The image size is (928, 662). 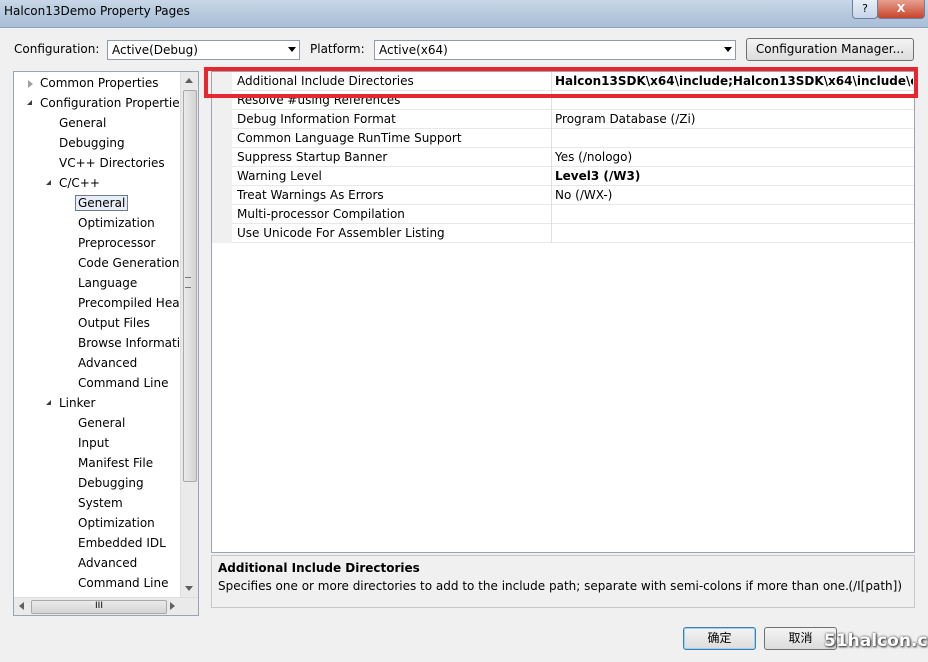 I want to click on tree-item-label: Embedded IDL, so click(x=122, y=543).